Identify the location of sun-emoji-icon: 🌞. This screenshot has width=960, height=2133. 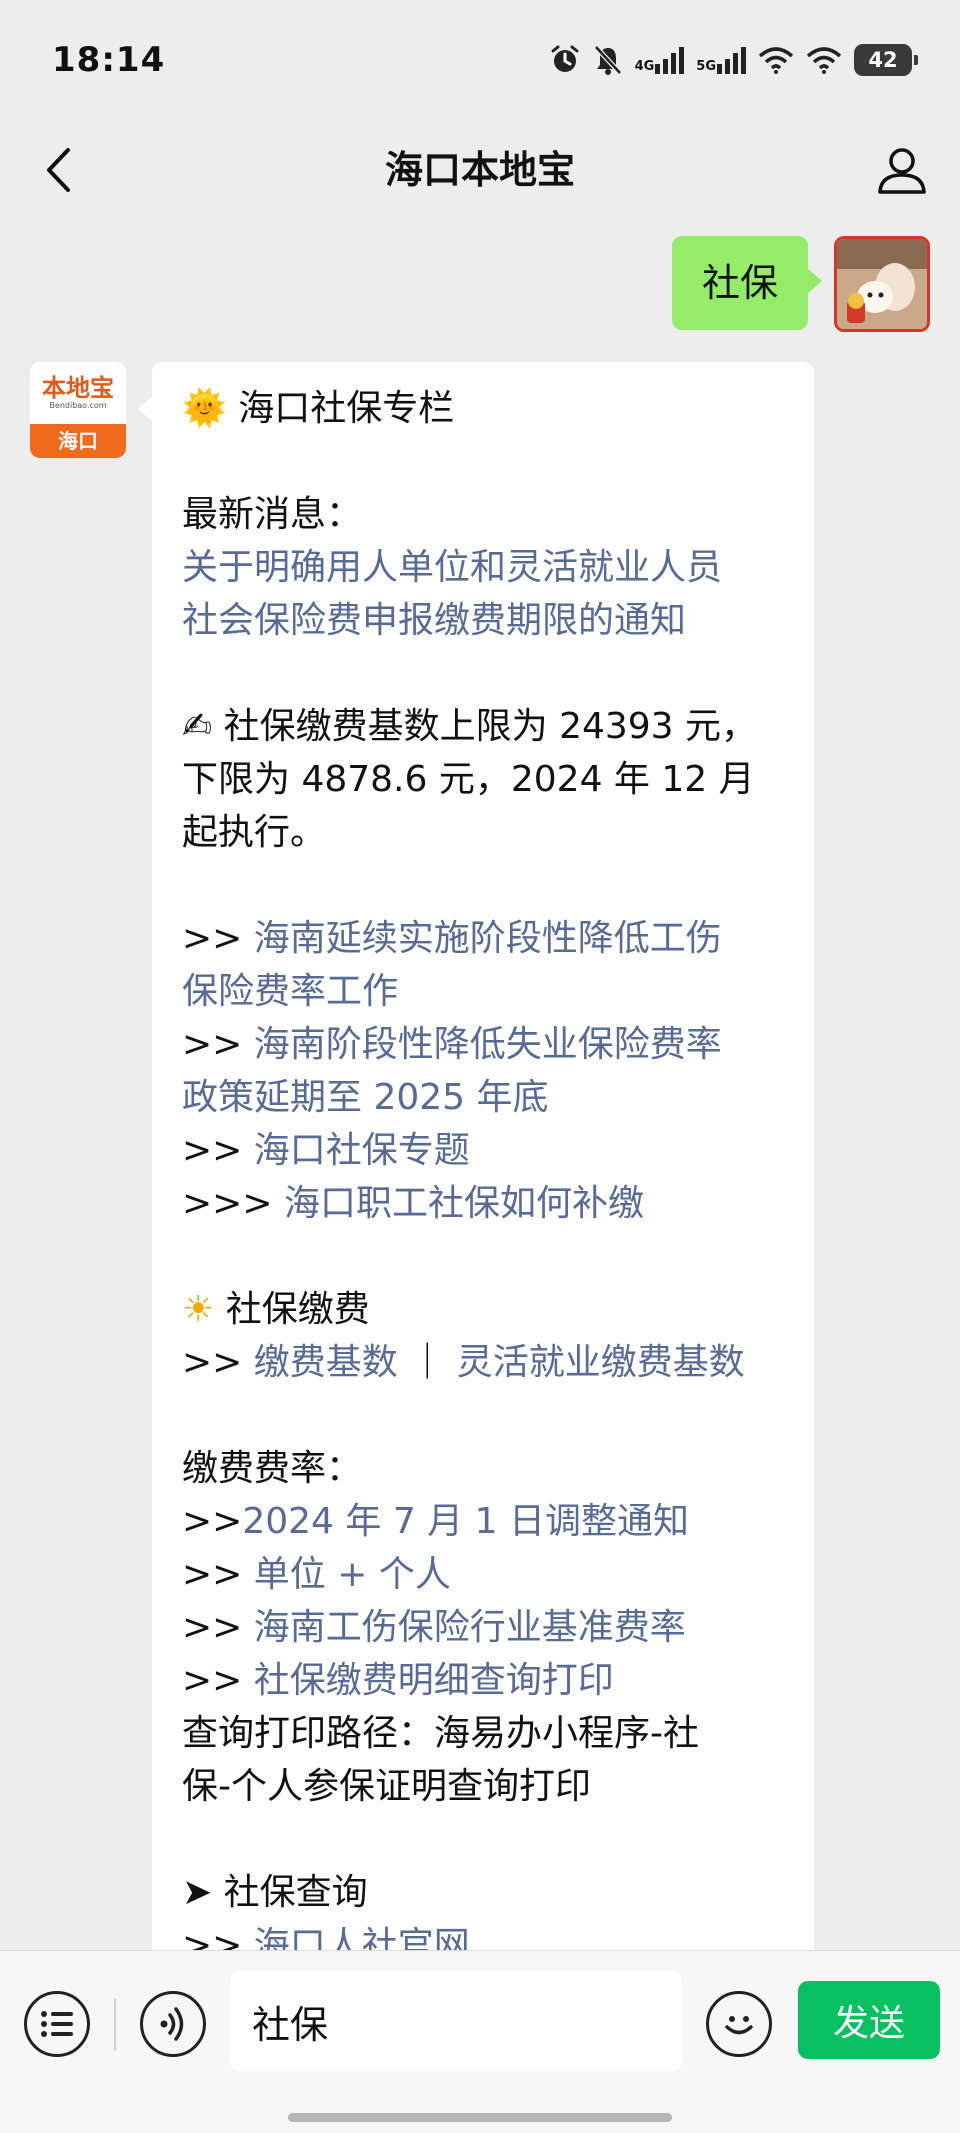
(204, 408).